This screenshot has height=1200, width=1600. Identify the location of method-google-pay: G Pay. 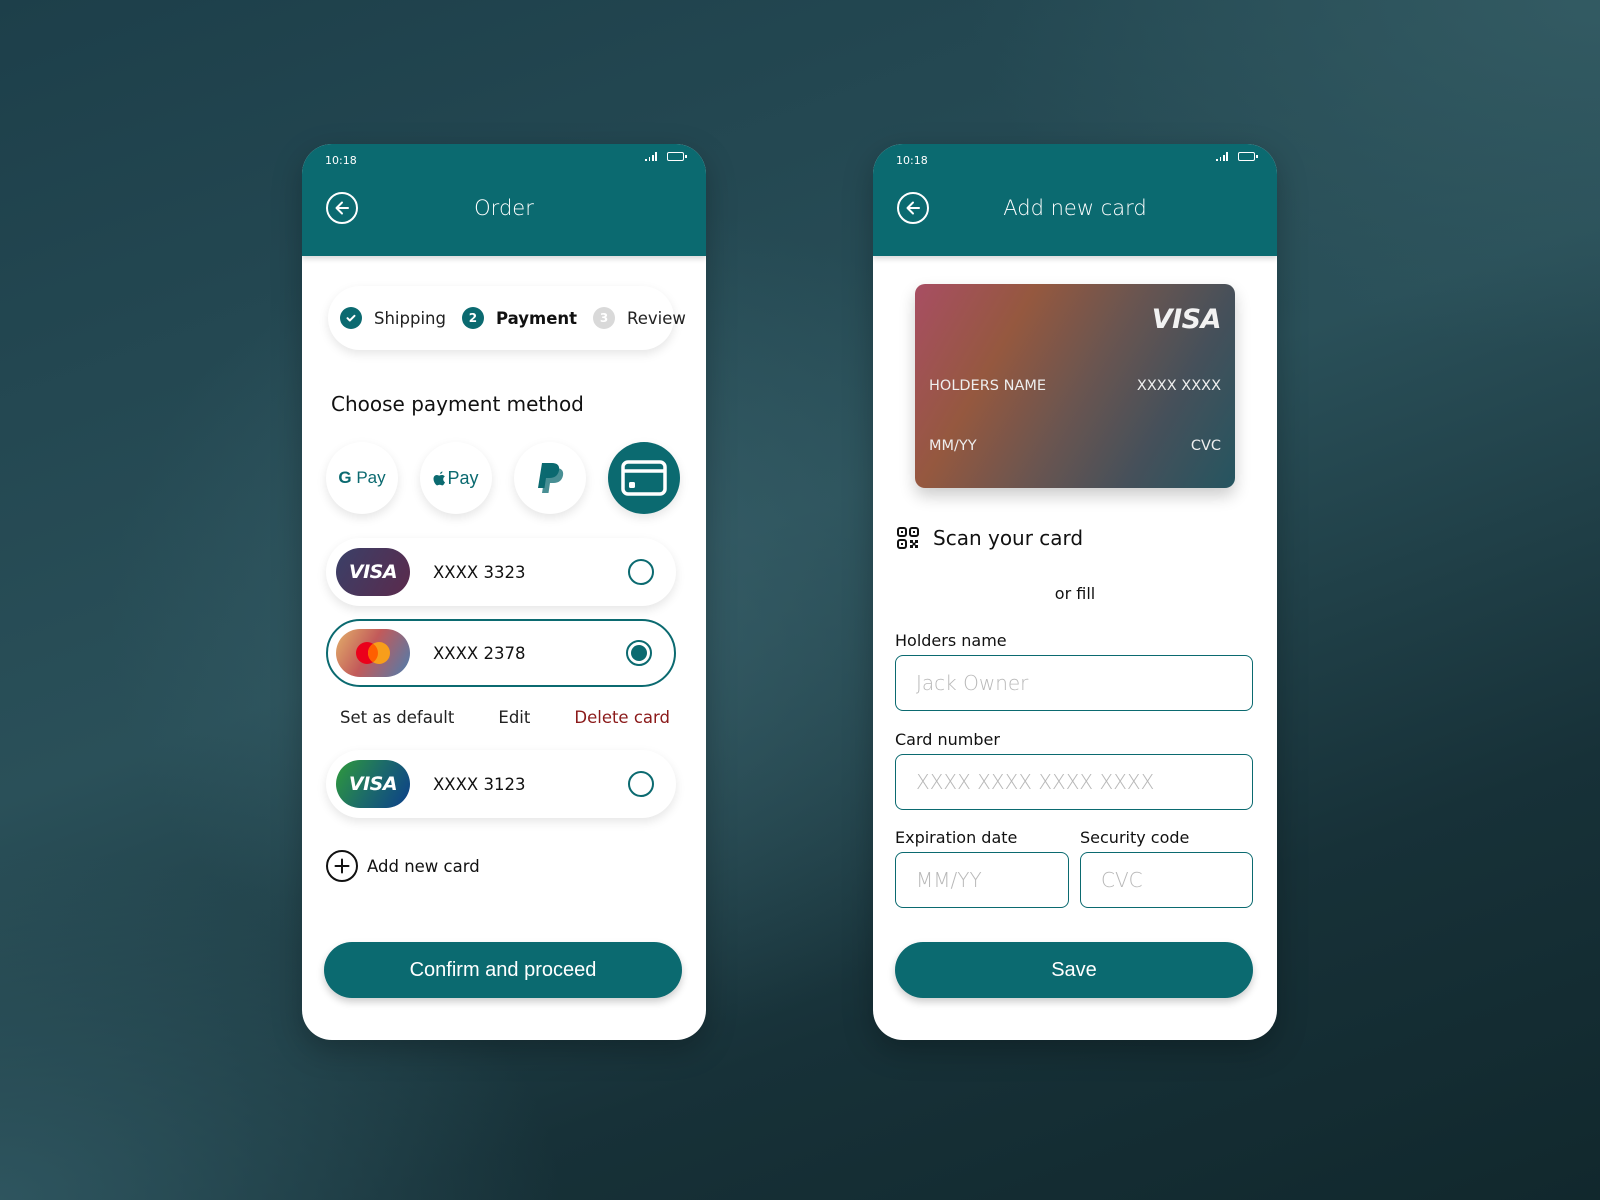
(362, 478).